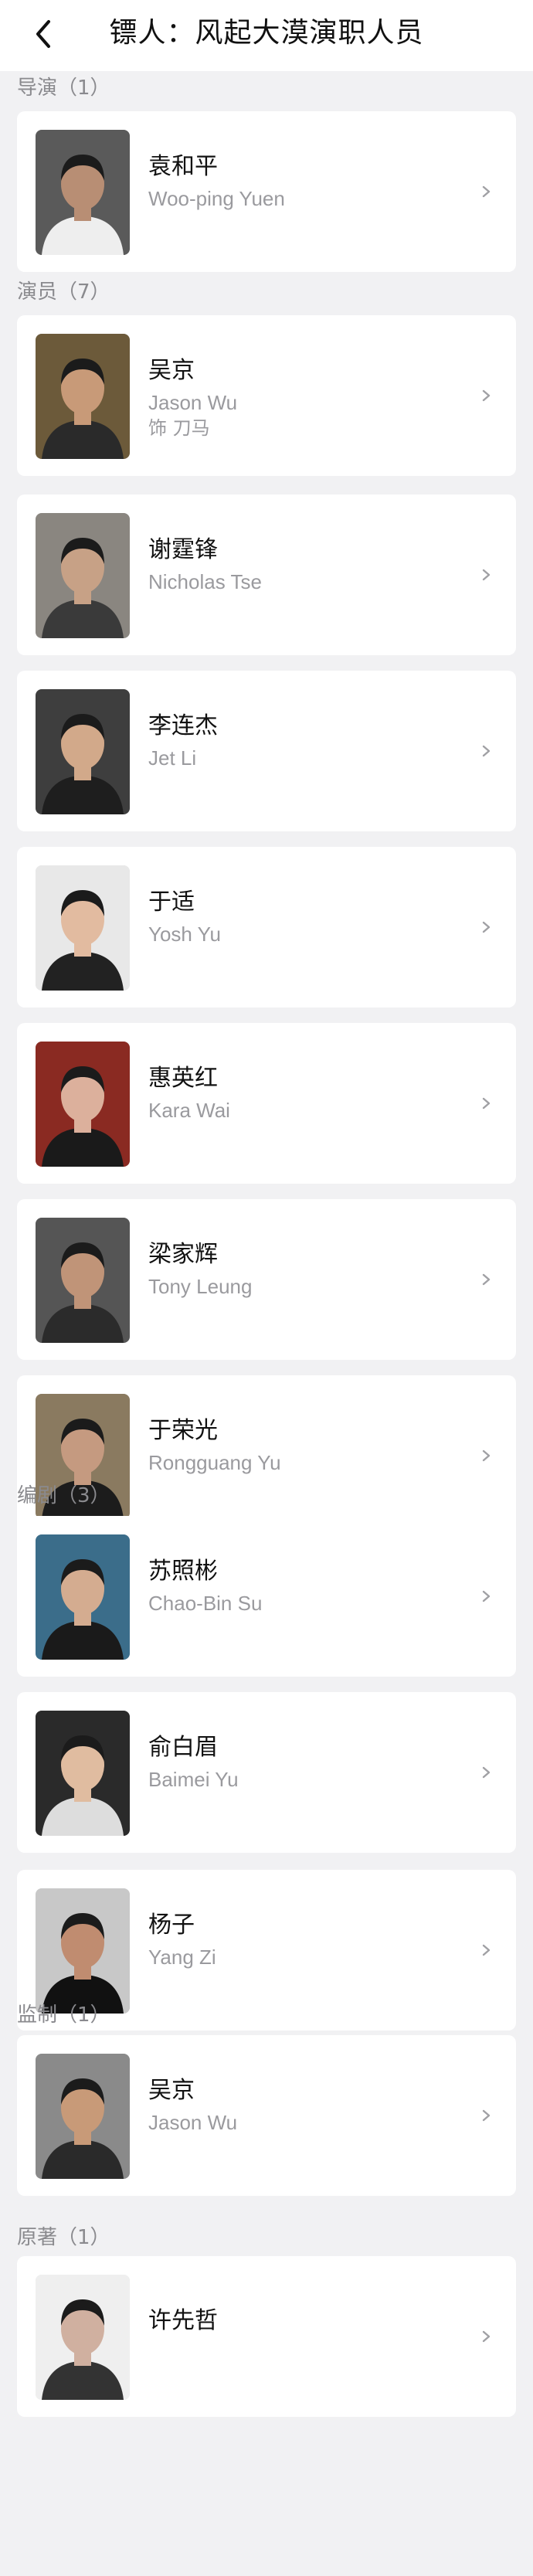 This screenshot has width=533, height=2576. Describe the element at coordinates (183, 2320) in the screenshot. I see `person-name: 许先哲` at that location.